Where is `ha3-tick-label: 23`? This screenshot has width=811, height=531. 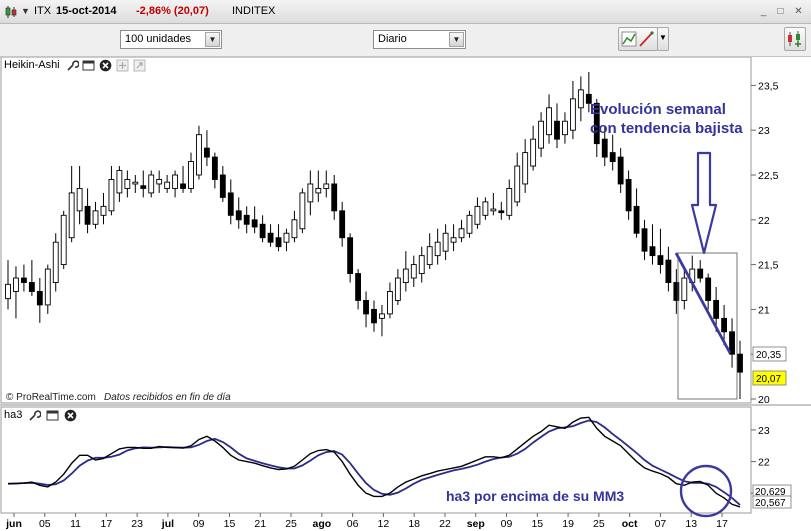 ha3-tick-label: 23 is located at coordinates (764, 431).